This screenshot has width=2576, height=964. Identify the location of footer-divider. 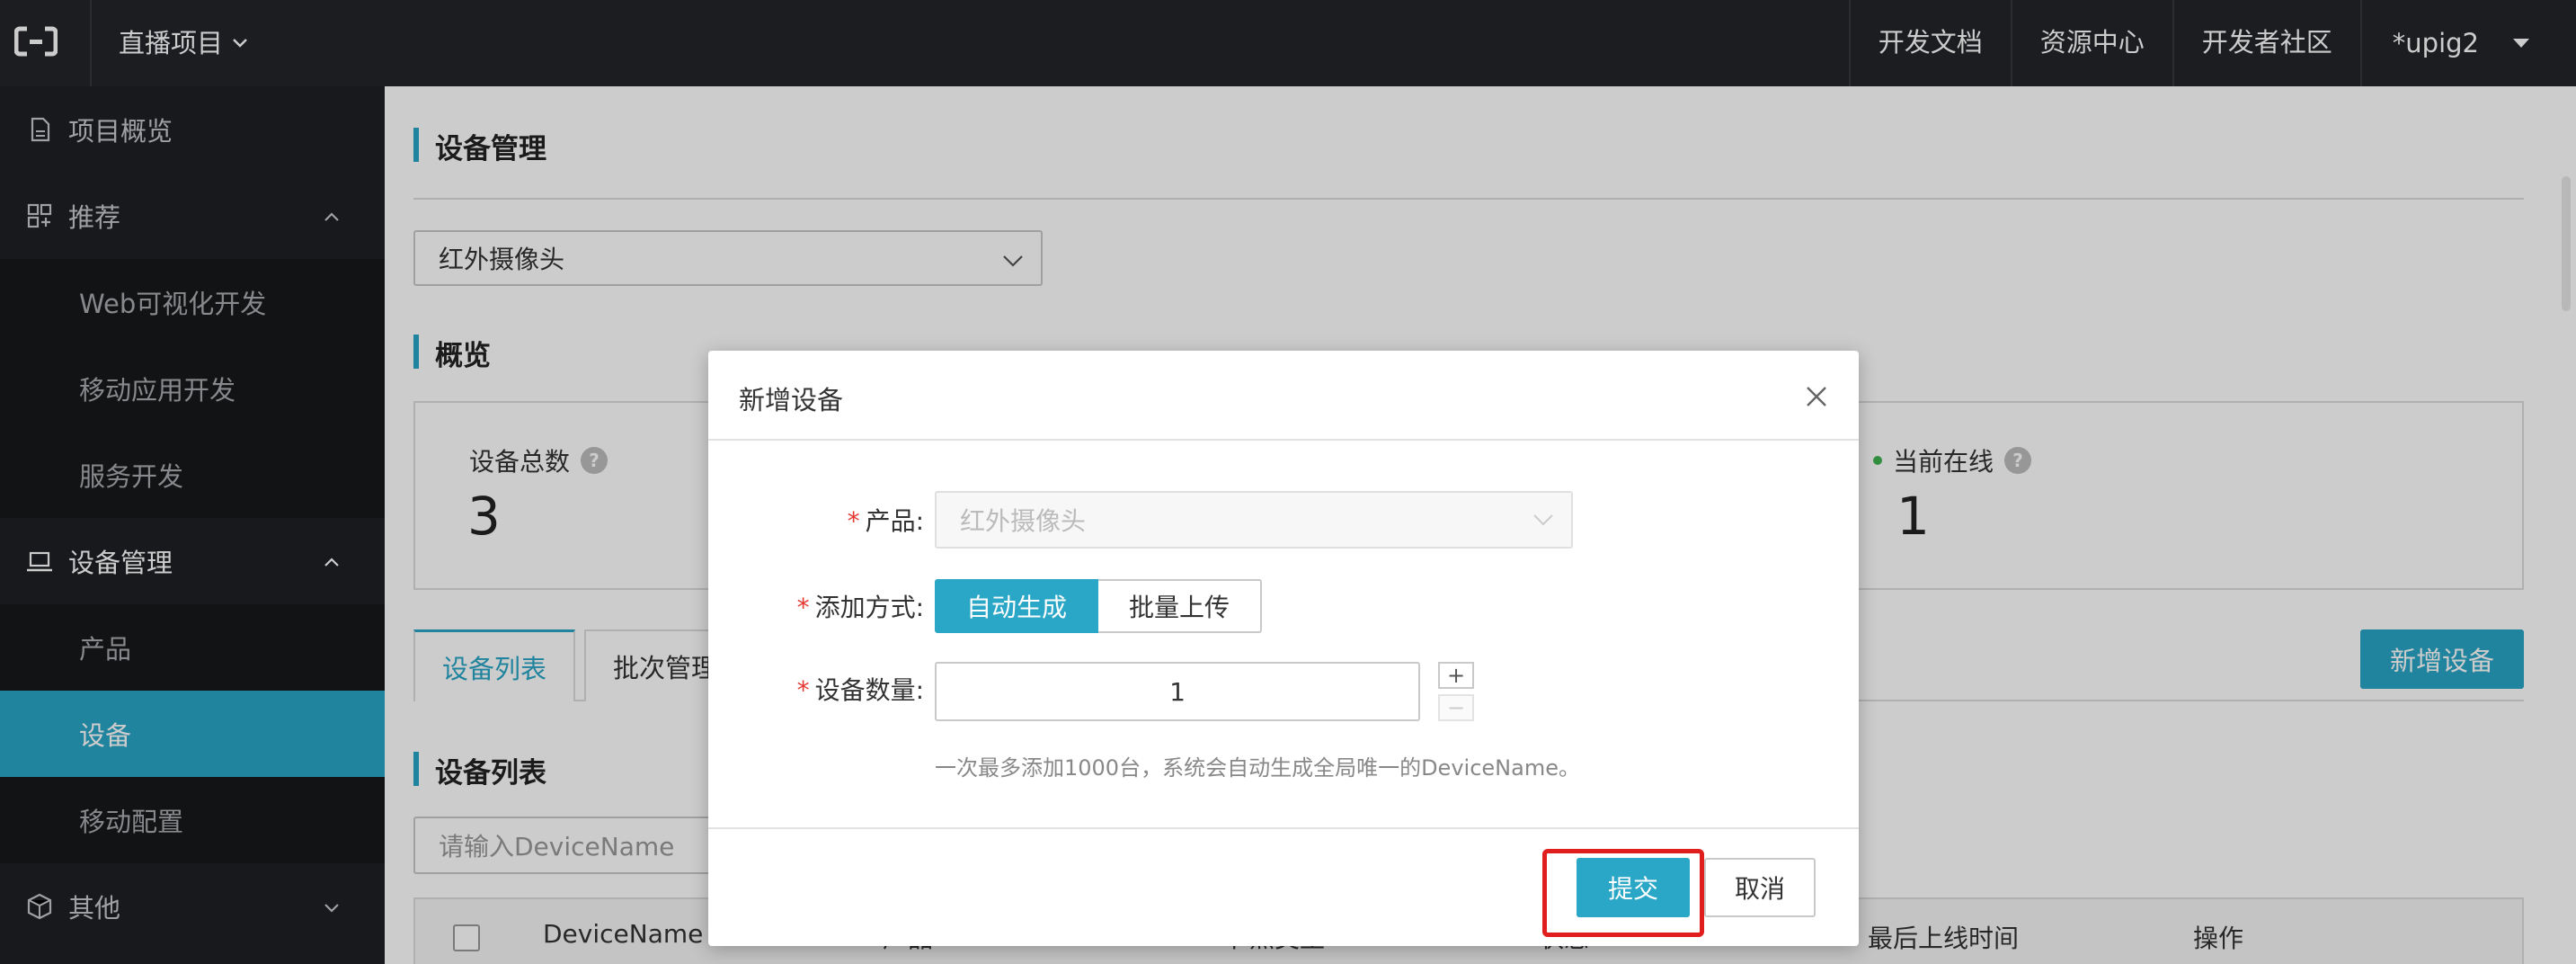
(1283, 828).